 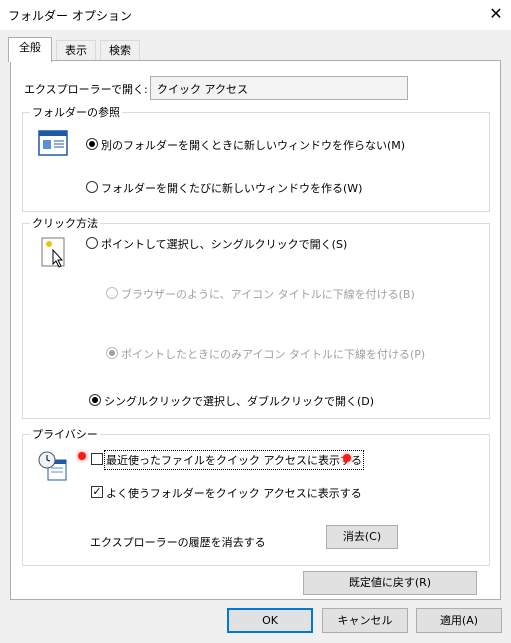 What do you see at coordinates (234, 460) in the screenshot?
I see `checkbox-recent-files-label: 最近使ったファイルをクイック アクセスに表示する` at bounding box center [234, 460].